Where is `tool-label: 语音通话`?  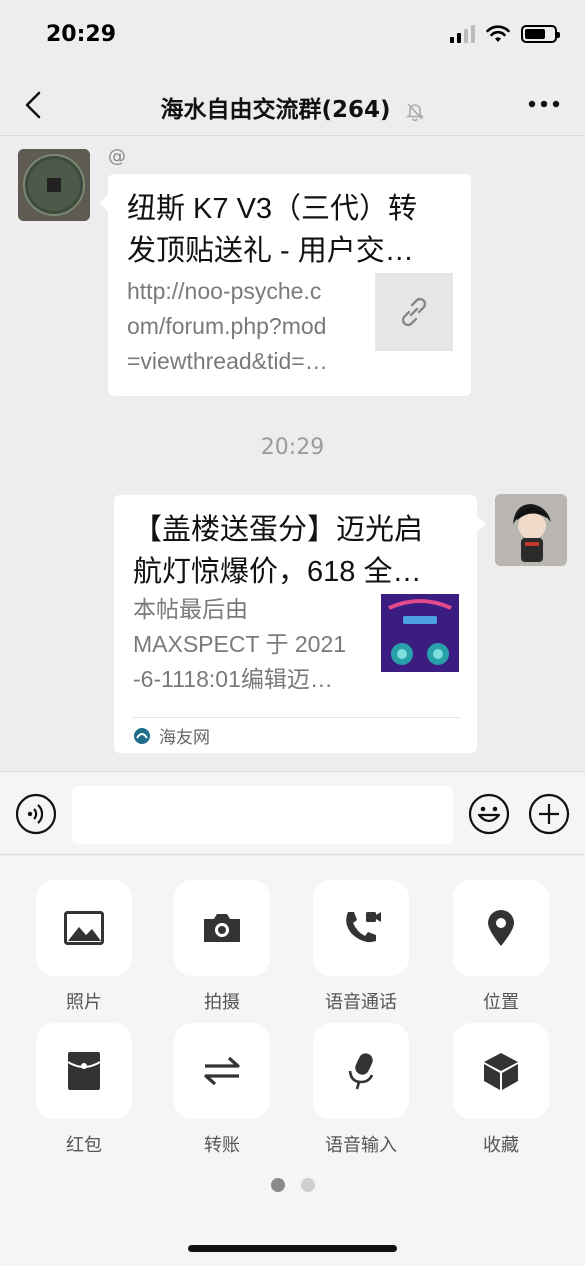 tool-label: 语音通话 is located at coordinates (361, 1002).